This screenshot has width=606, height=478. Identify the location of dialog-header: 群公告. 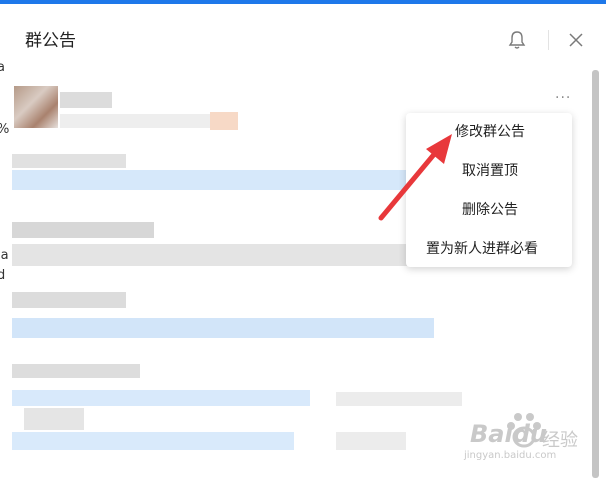
(303, 33).